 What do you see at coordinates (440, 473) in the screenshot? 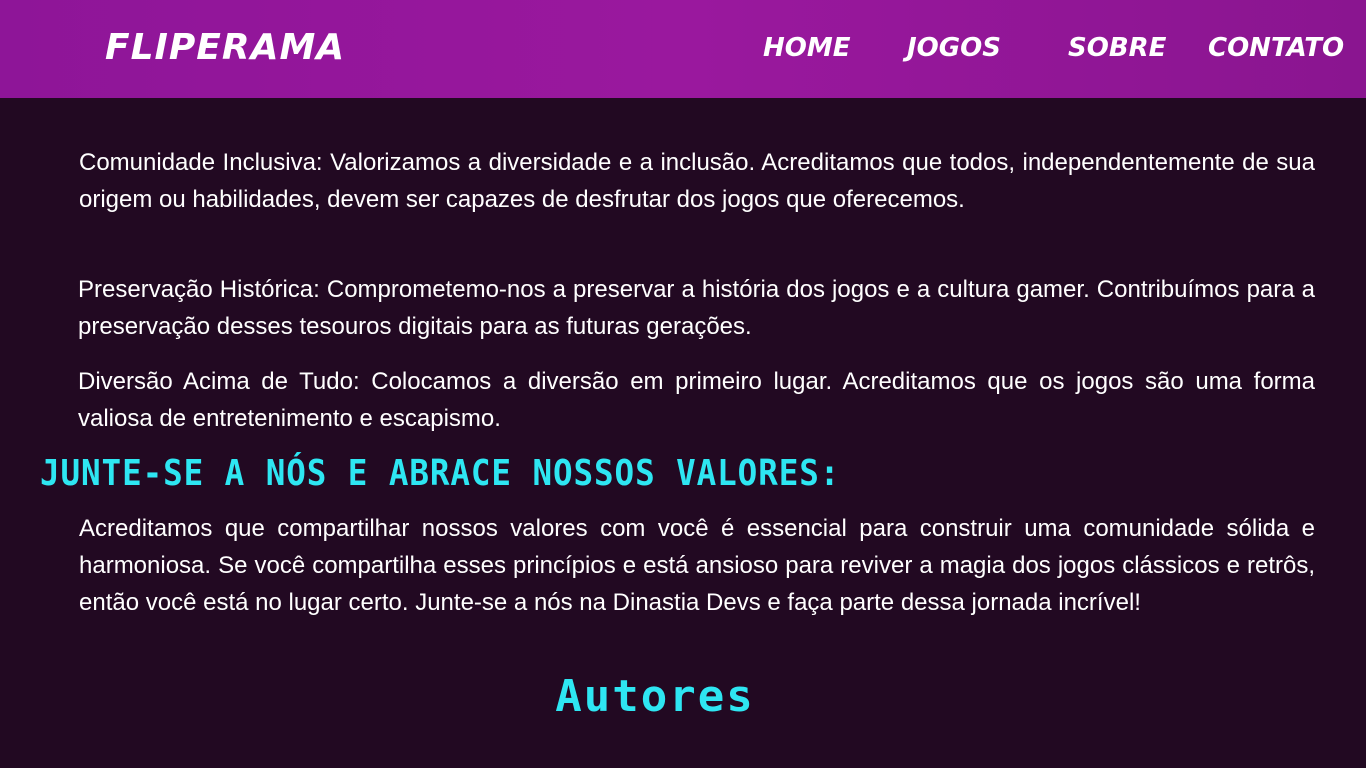
I see `join-us-heading: JUNTE-SE A NÓS E ABRACE NOSSOS VALORES:` at bounding box center [440, 473].